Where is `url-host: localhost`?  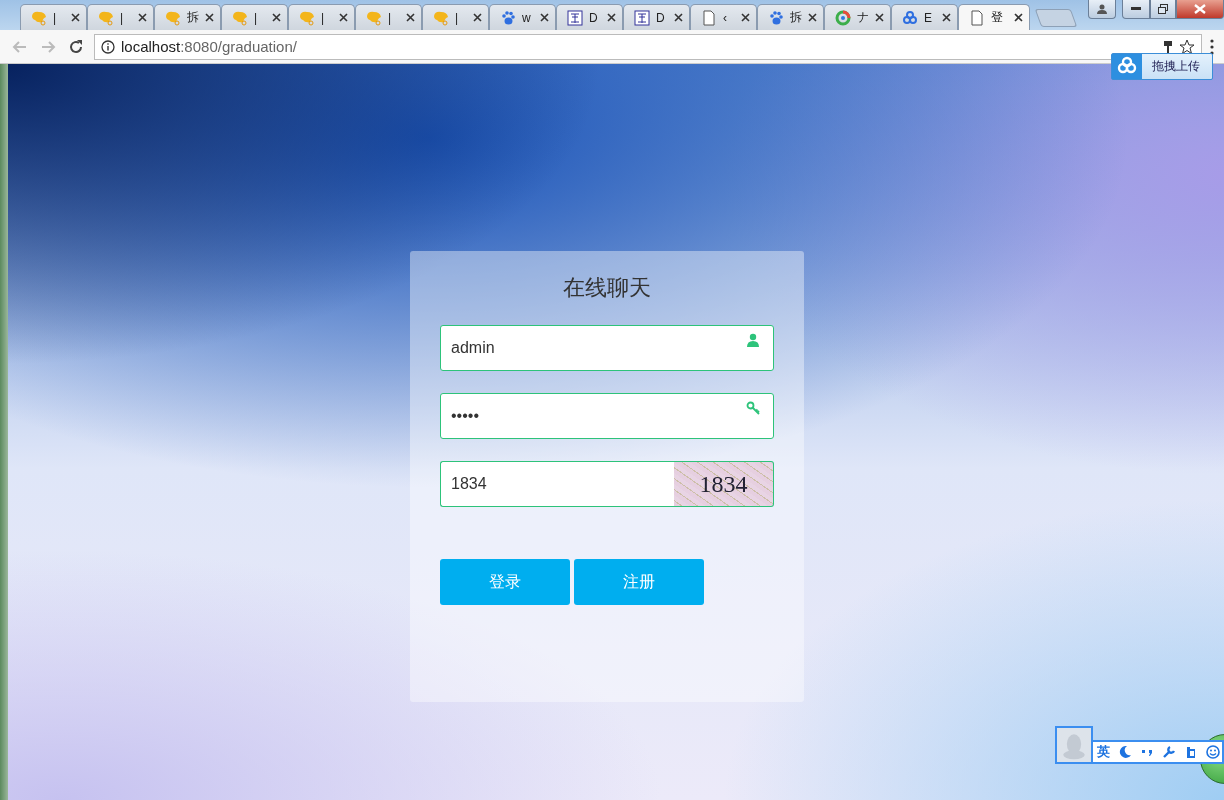
url-host: localhost is located at coordinates (151, 46).